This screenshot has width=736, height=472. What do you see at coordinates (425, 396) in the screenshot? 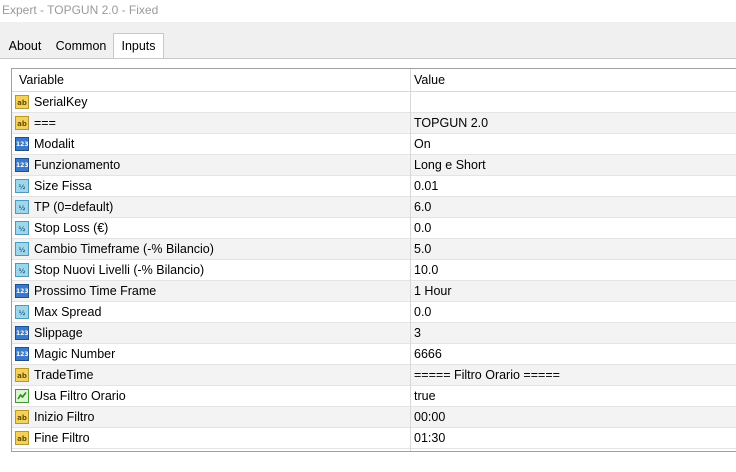
I see `input-value: true` at bounding box center [425, 396].